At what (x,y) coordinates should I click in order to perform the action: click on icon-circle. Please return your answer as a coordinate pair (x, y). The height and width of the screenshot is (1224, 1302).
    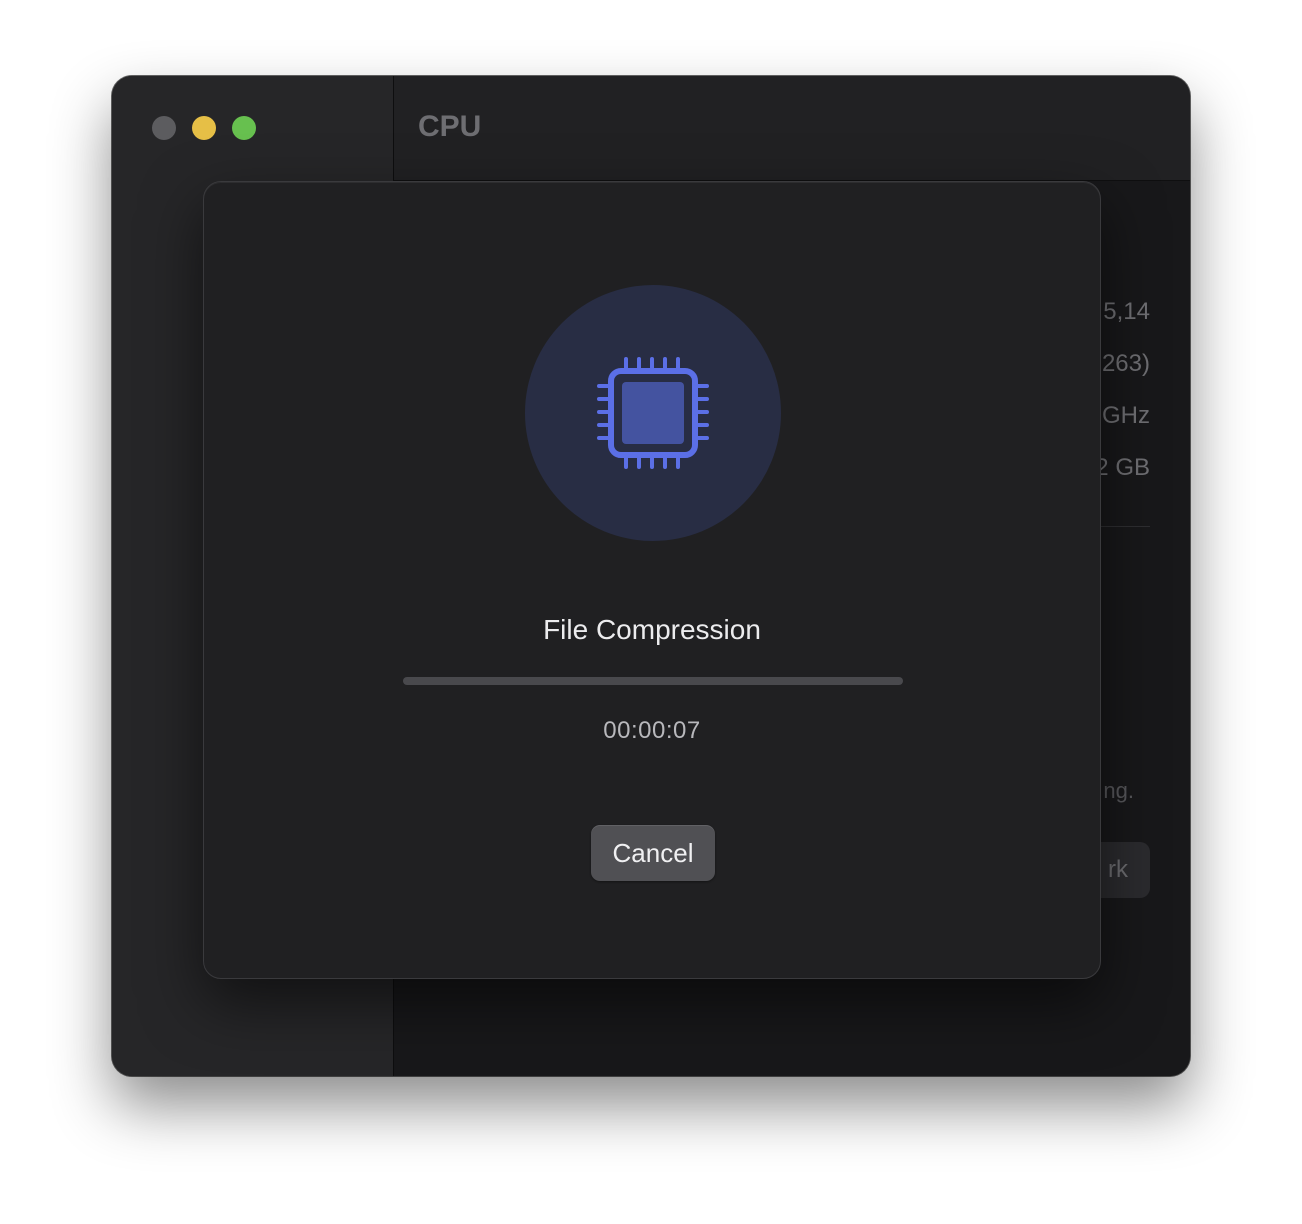
    Looking at the image, I should click on (653, 413).